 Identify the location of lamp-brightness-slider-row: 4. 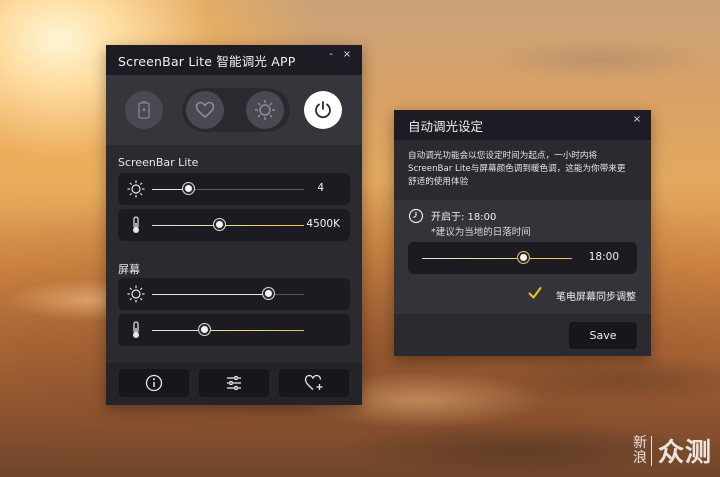
(234, 189).